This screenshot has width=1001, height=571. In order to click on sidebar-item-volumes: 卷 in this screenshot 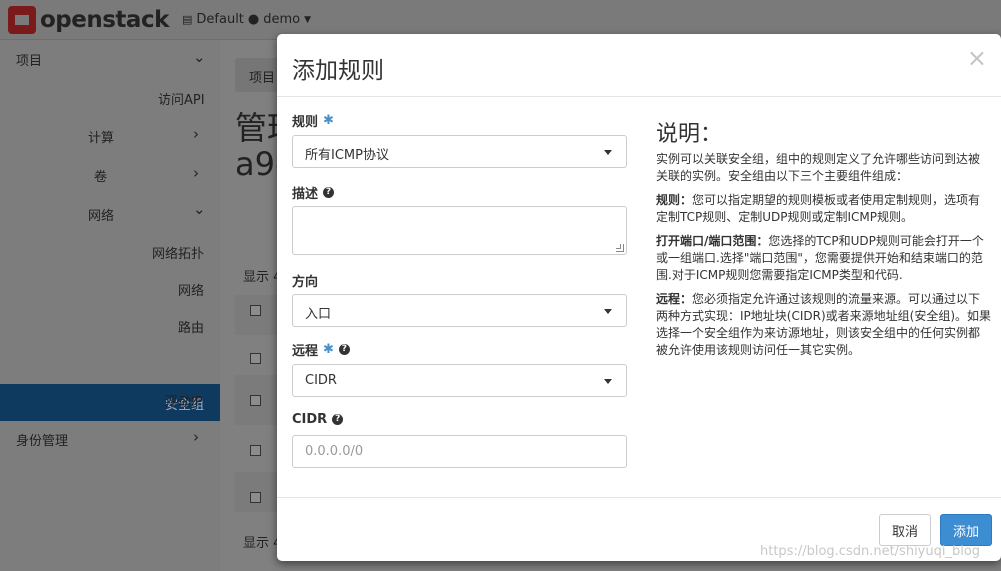, I will do `click(100, 175)`.